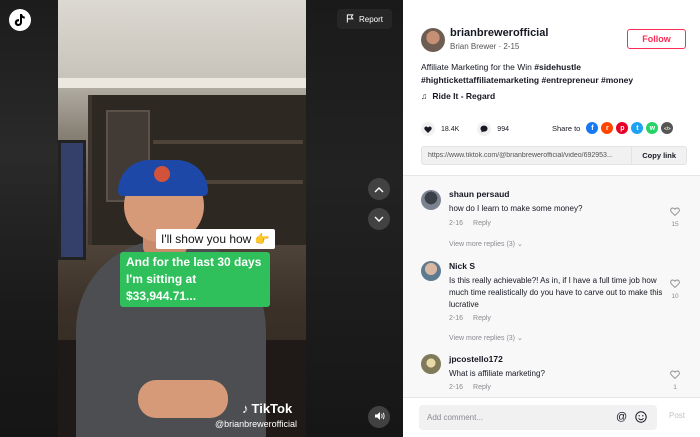  I want to click on watermark-handle: @brianbrewerofficial, so click(256, 424).